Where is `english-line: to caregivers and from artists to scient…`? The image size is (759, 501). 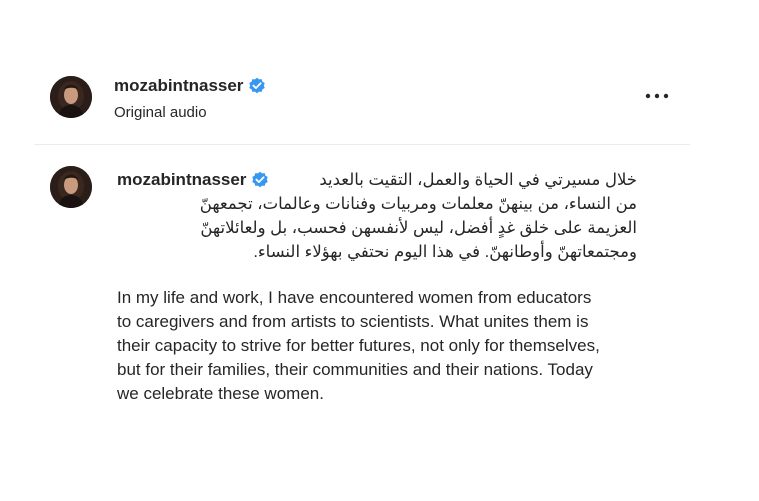 english-line: to caregivers and from artists to scient… is located at coordinates (353, 321).